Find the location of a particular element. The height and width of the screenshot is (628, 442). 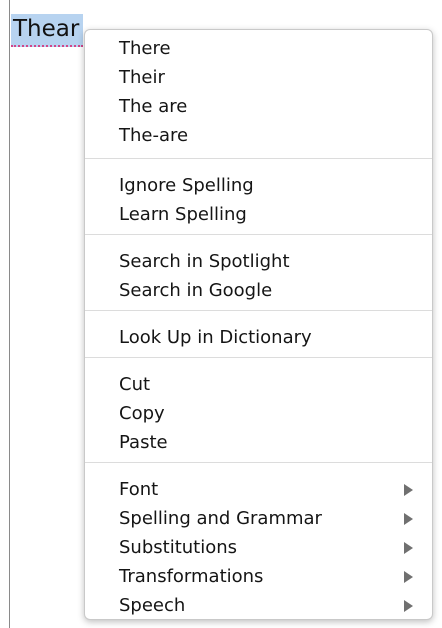

menu-item-label: Search in Spotlight is located at coordinates (204, 261).